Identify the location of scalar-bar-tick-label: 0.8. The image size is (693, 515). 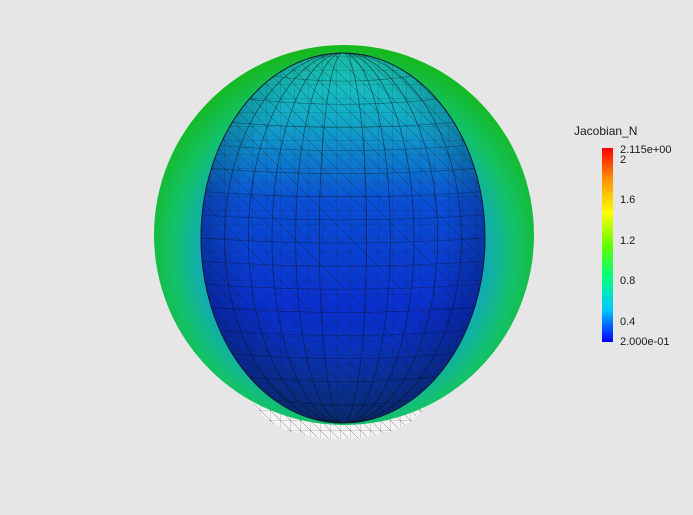
(628, 281).